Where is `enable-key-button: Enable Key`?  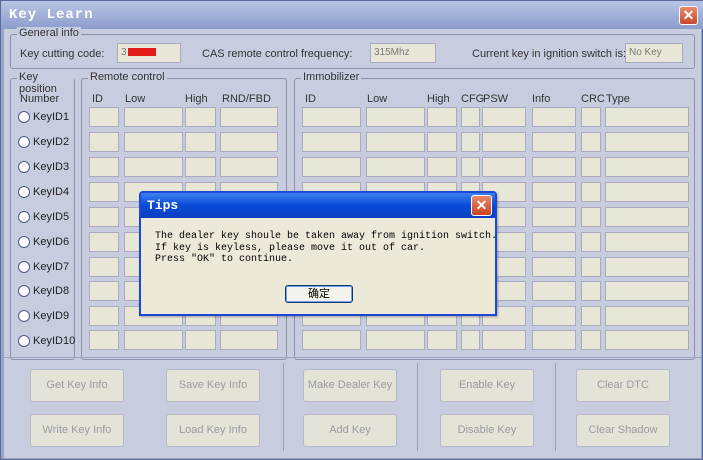 enable-key-button: Enable Key is located at coordinates (487, 385).